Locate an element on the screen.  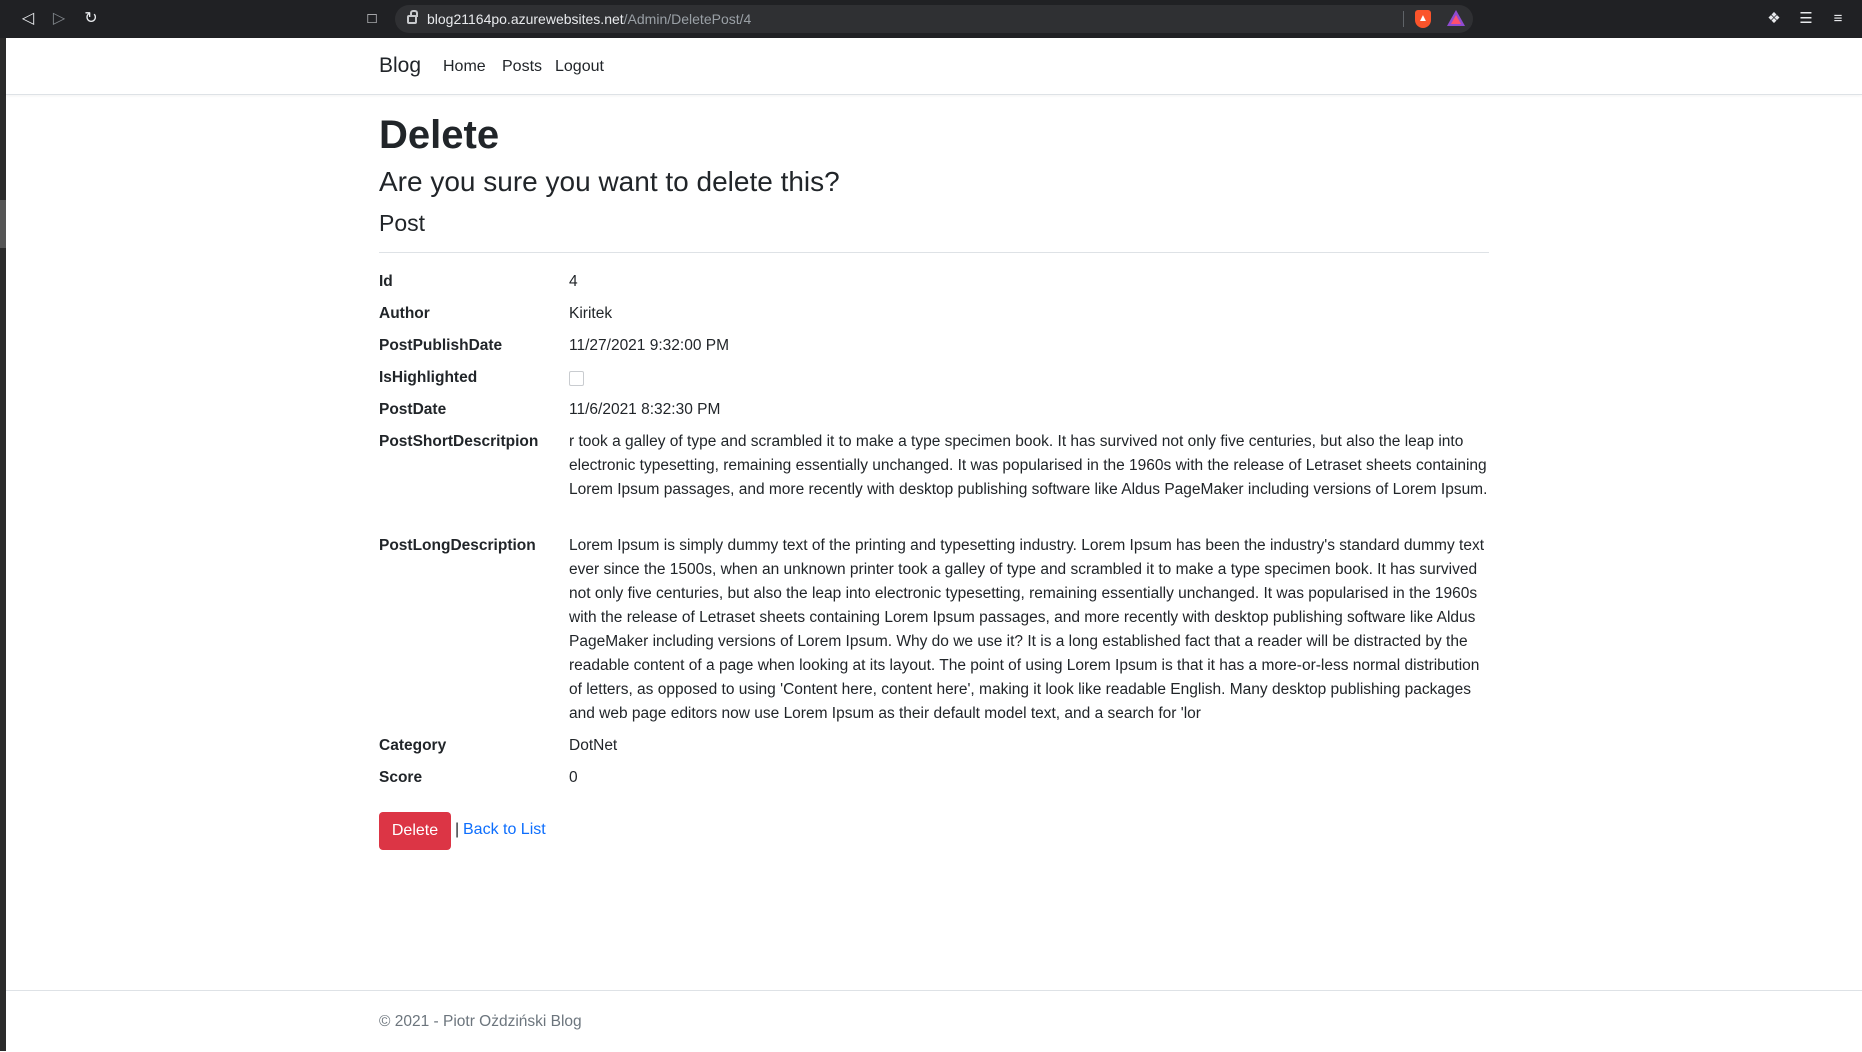
brave-shield-icon: ▲ is located at coordinates (1423, 19).